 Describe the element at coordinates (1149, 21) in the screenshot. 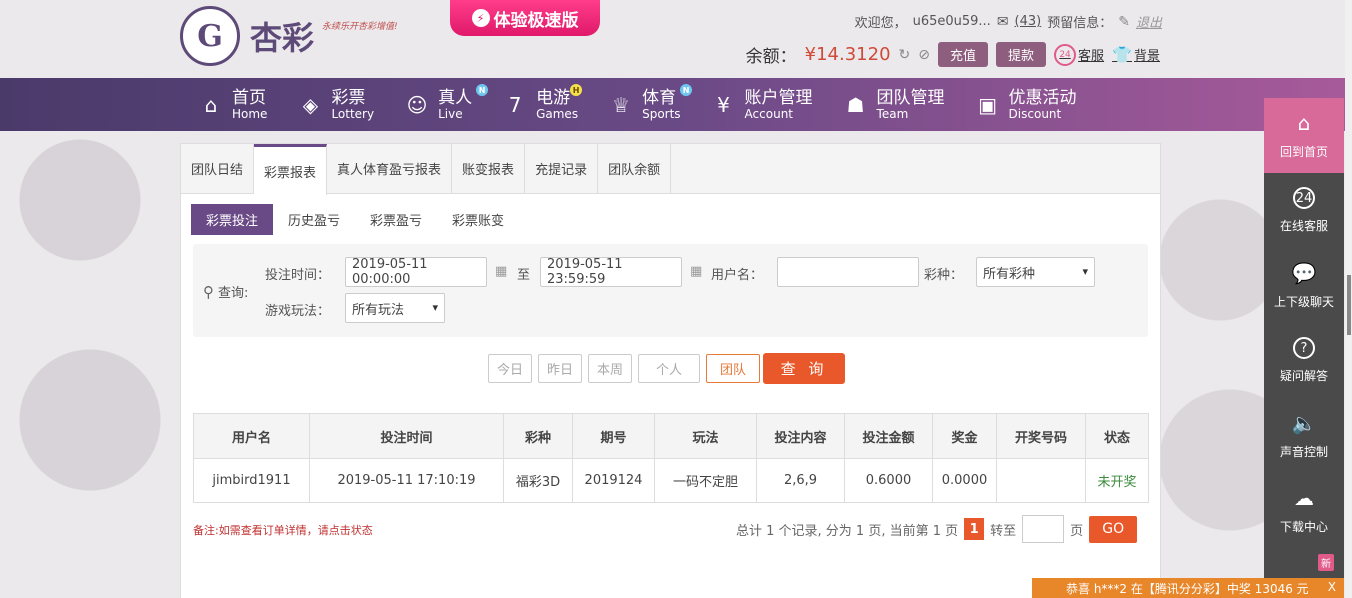

I see `logout-link: 退出` at that location.